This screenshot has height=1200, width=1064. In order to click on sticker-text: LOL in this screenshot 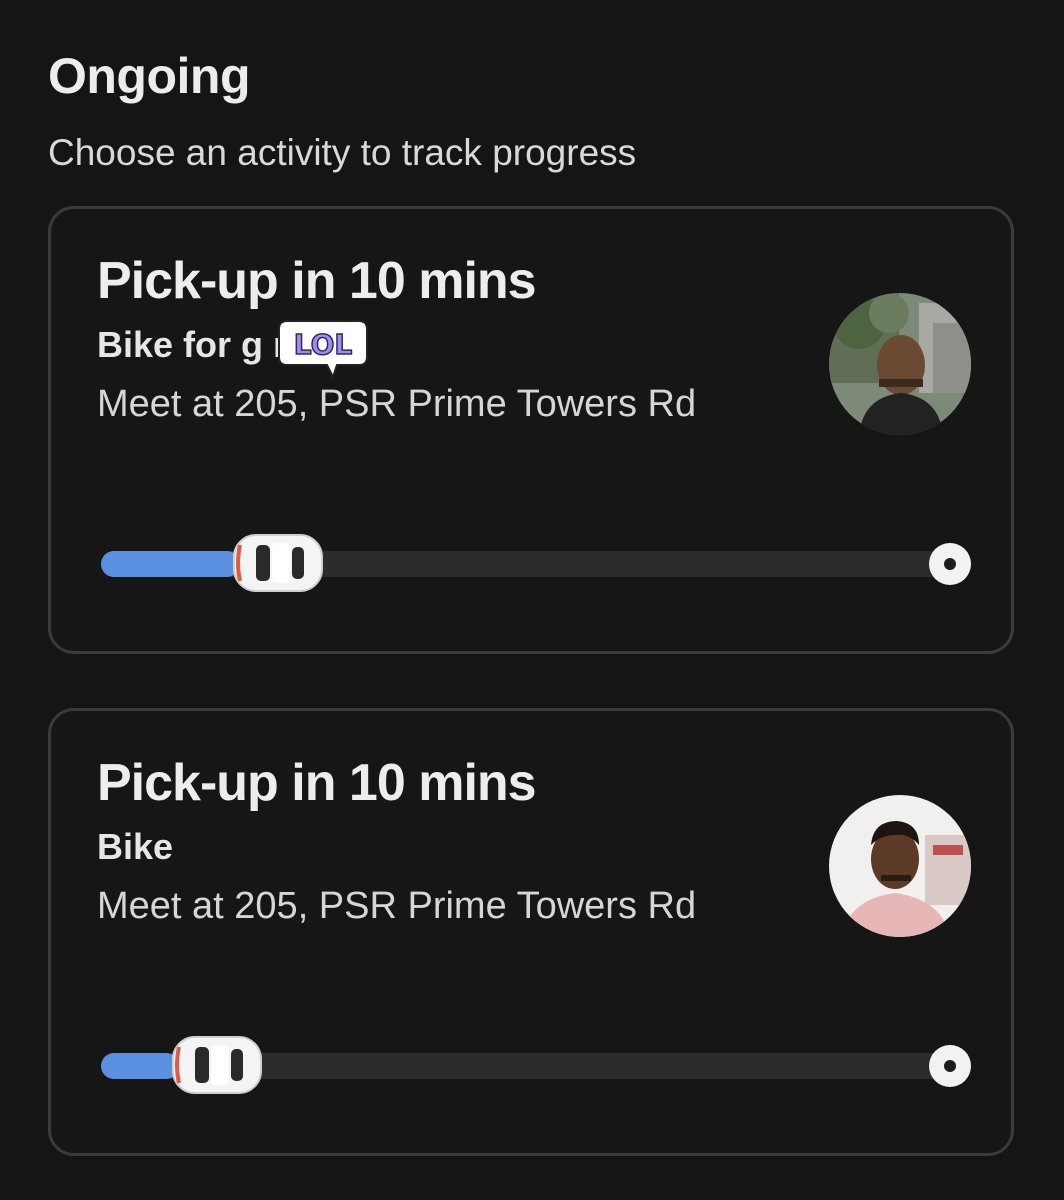, I will do `click(323, 344)`.